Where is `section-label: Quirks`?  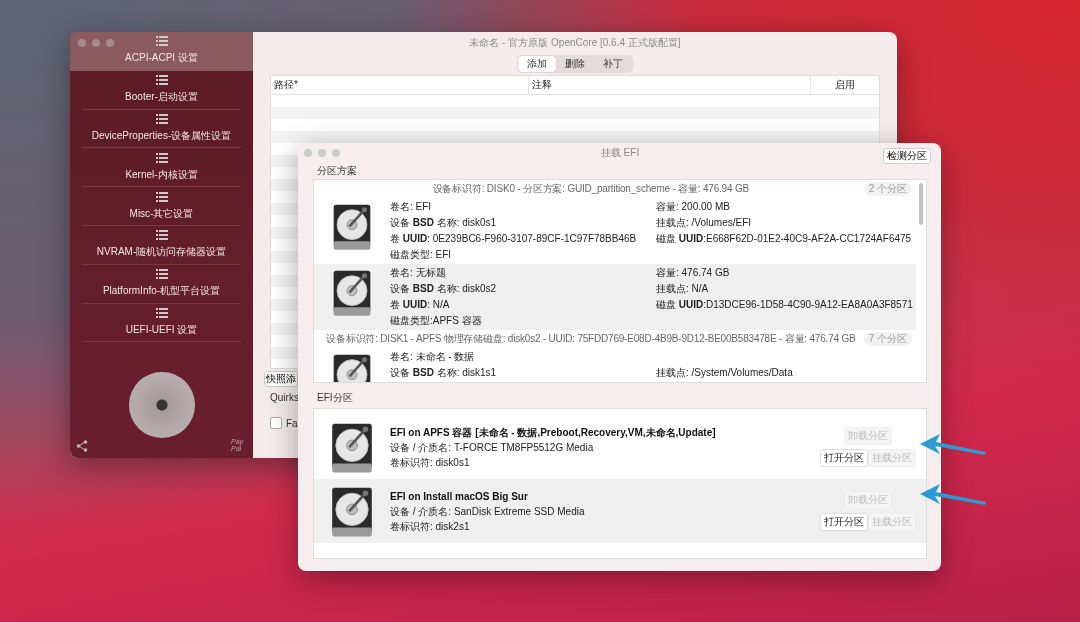
section-label: Quirks is located at coordinates (284, 397).